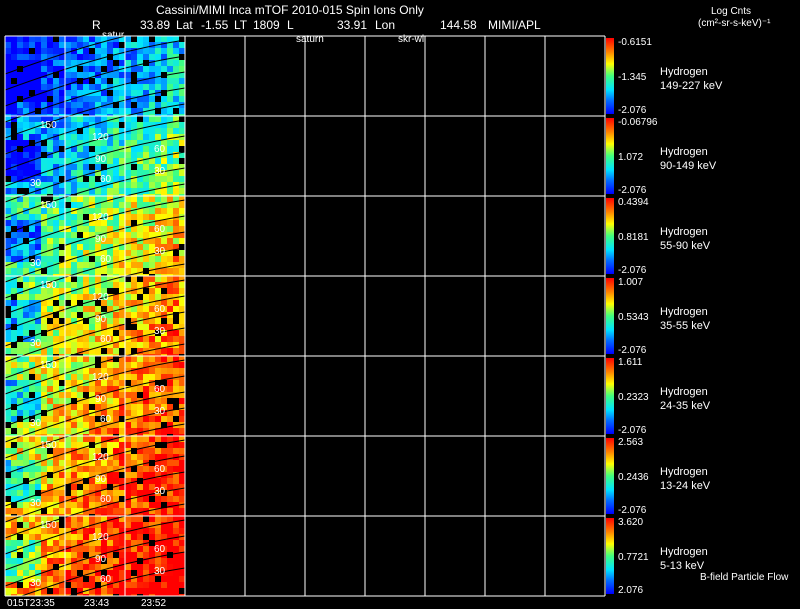  Describe the element at coordinates (633, 237) in the screenshot. I see `colorbar-mid-label: 0.8181` at that location.